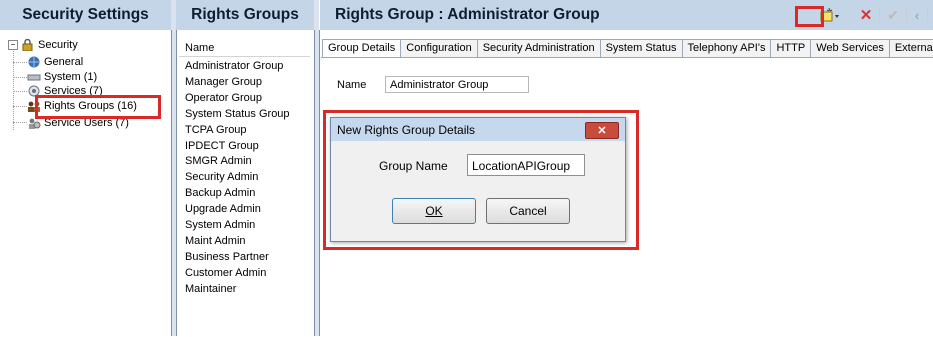 The image size is (933, 337). Describe the element at coordinates (222, 146) in the screenshot. I see `rights-group-item: IPDECT Group` at that location.